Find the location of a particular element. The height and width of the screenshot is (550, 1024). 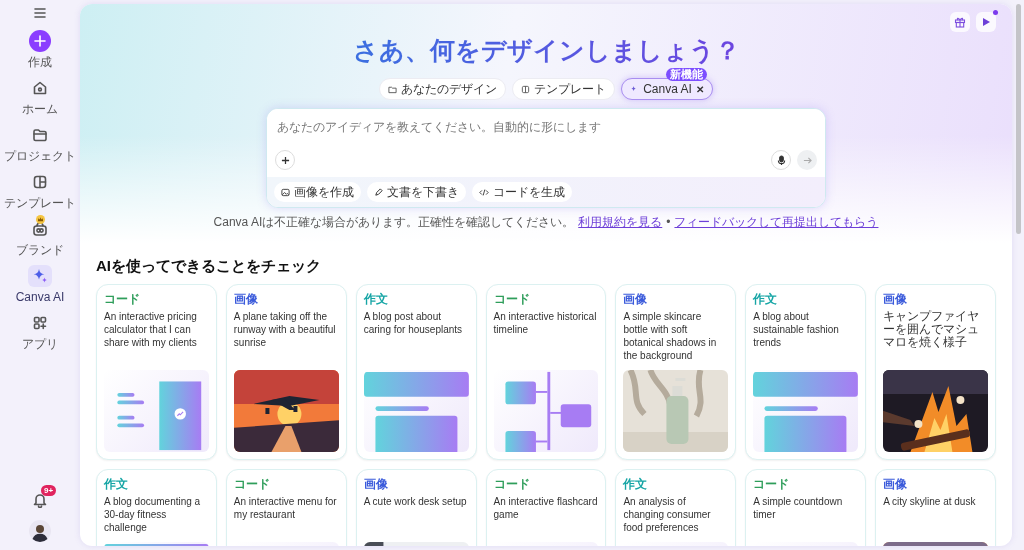

example-card: 作文 A blog about sustainable fashion trends is located at coordinates (806, 371).